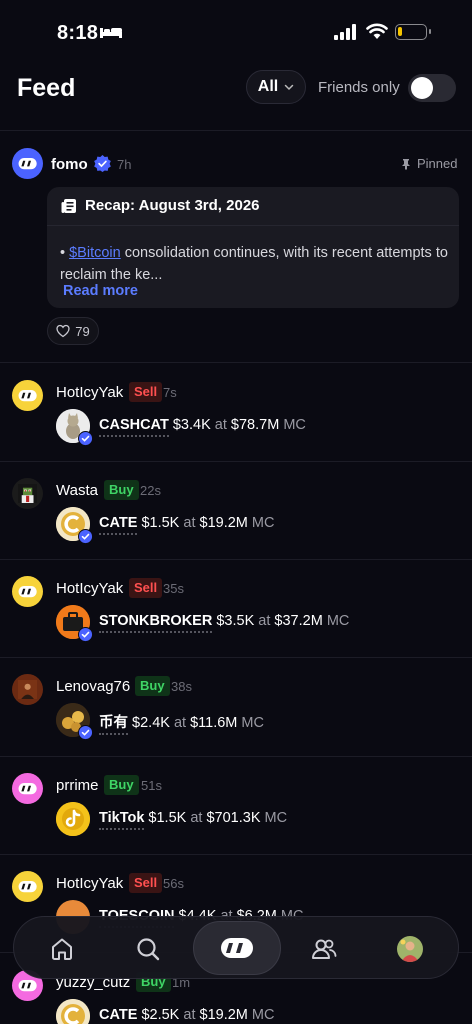 The image size is (472, 1024). Describe the element at coordinates (181, 686) in the screenshot. I see `trade-time: 38s` at that location.